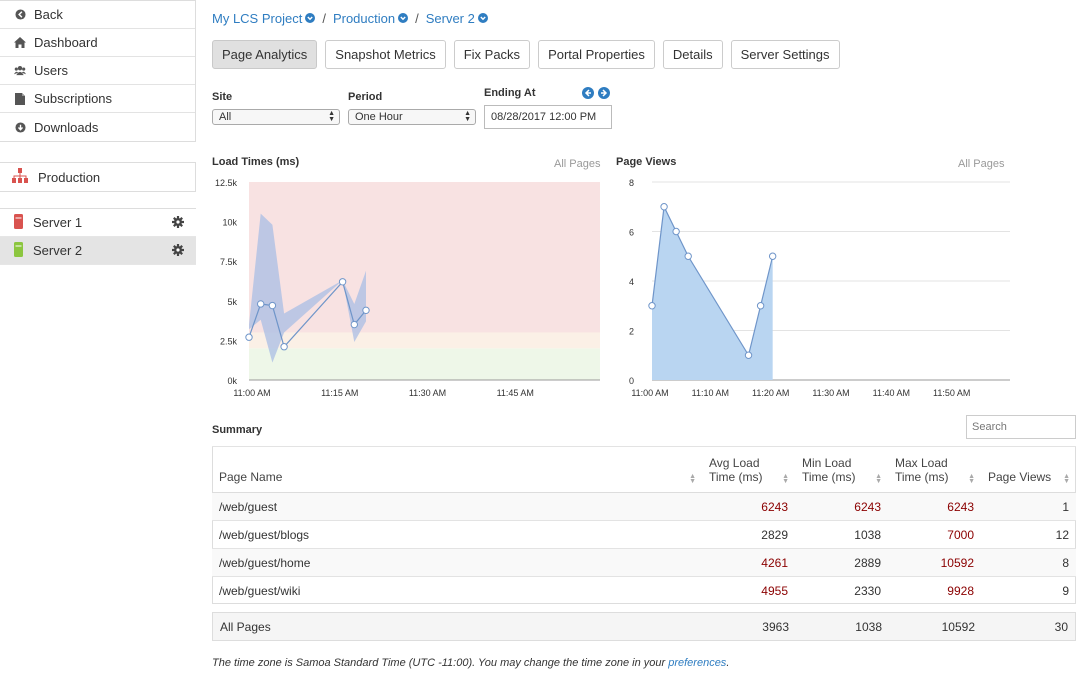 The height and width of the screenshot is (678, 1080). I want to click on table-row: /web/guest/blogs 2829 1038 7000 12, so click(644, 534).